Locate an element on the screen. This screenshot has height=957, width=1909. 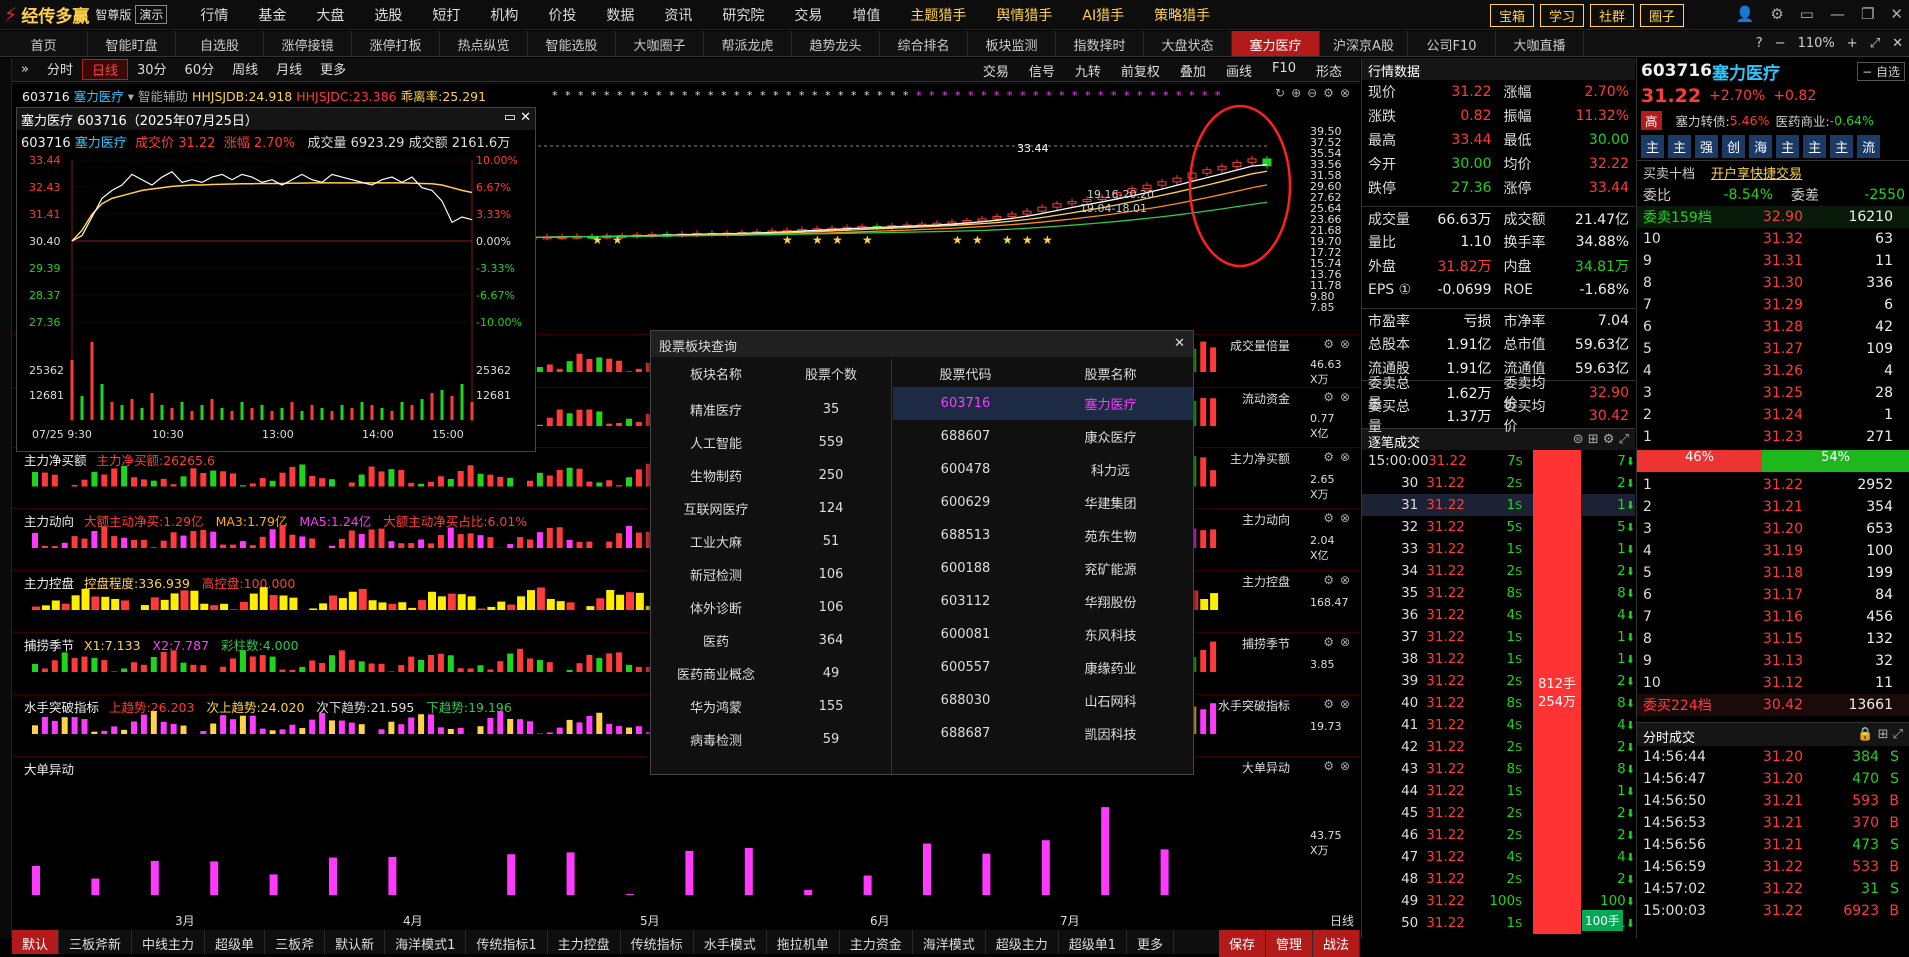
chart-tool-button: 形态 is located at coordinates (1329, 70).